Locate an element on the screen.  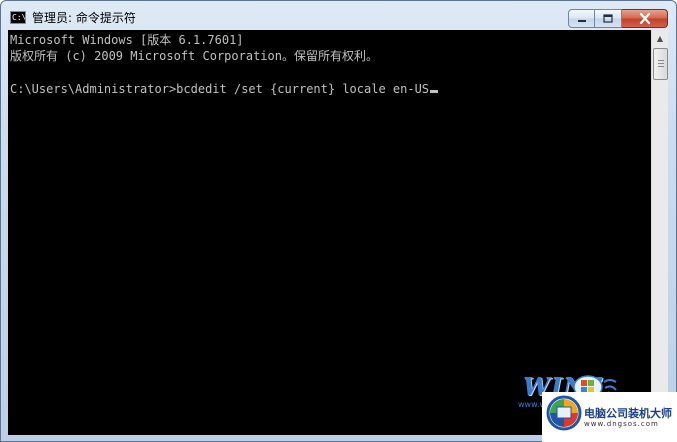
close-button is located at coordinates (645, 18).